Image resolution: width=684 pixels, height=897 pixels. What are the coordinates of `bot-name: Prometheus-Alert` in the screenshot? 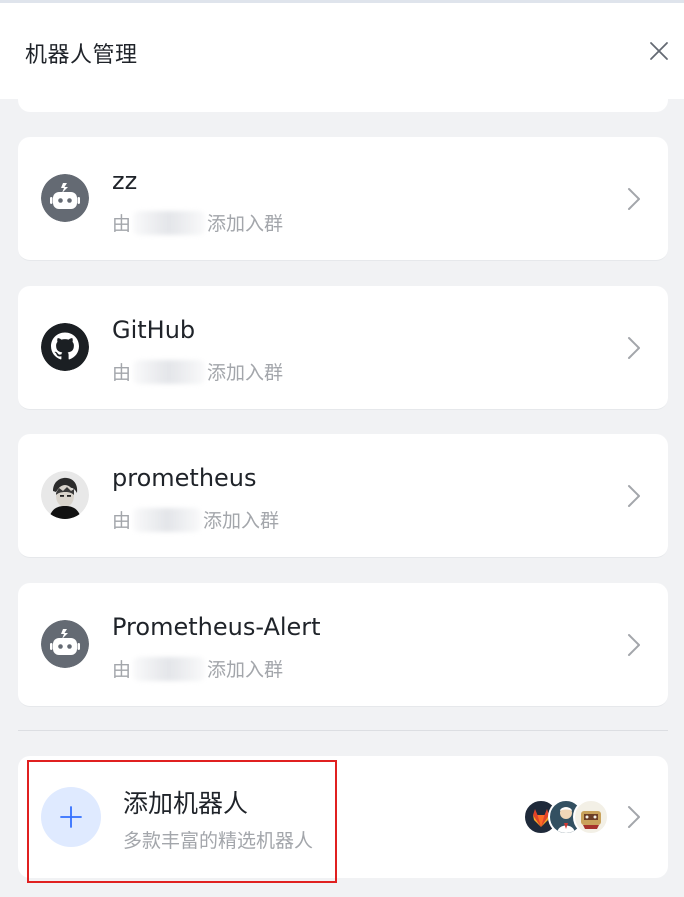 It's located at (216, 627).